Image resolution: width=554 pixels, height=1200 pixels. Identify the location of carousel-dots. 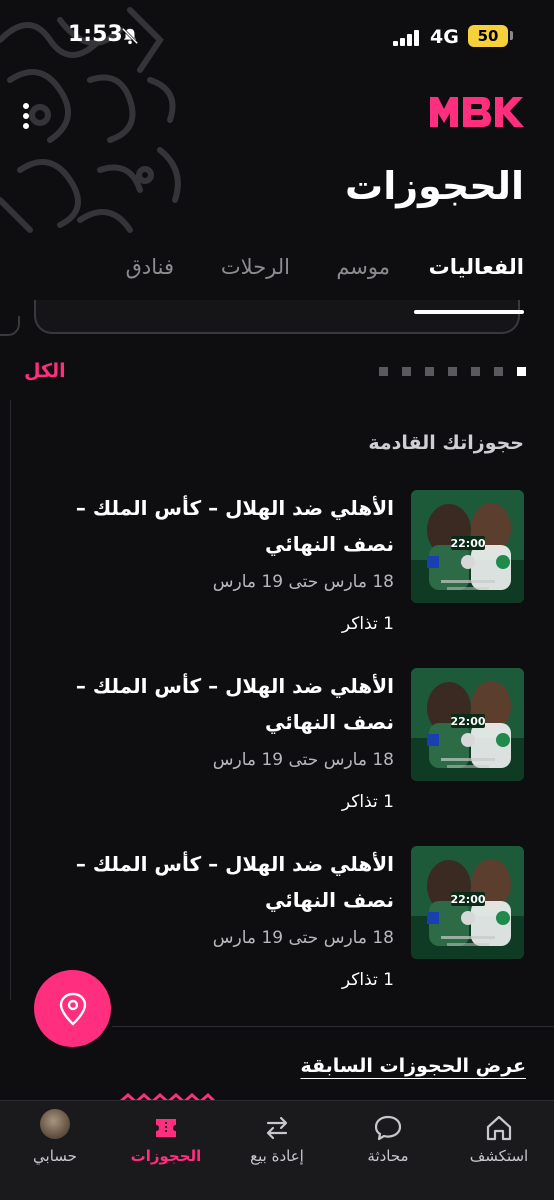
(452, 371).